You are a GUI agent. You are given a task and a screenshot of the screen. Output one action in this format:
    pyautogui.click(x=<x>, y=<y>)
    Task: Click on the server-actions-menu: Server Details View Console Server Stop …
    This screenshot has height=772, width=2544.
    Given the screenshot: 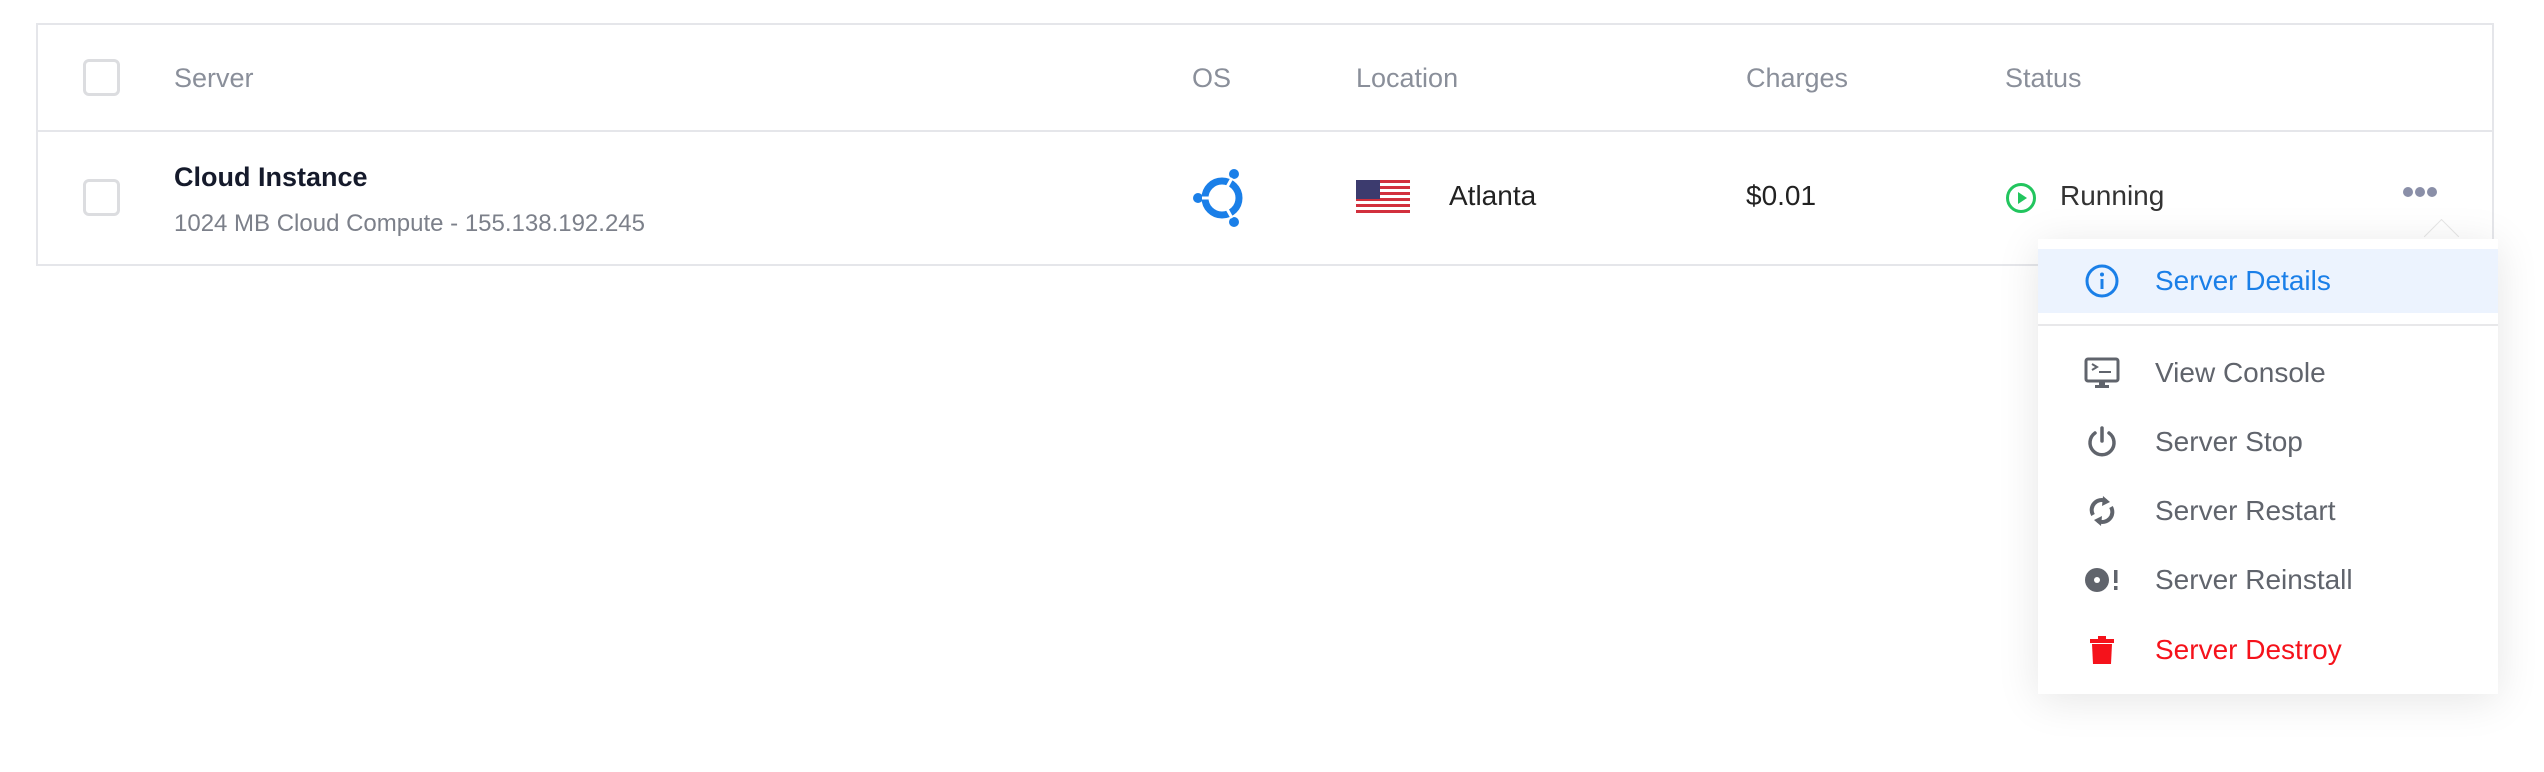 What is the action you would take?
    pyautogui.click(x=2268, y=466)
    